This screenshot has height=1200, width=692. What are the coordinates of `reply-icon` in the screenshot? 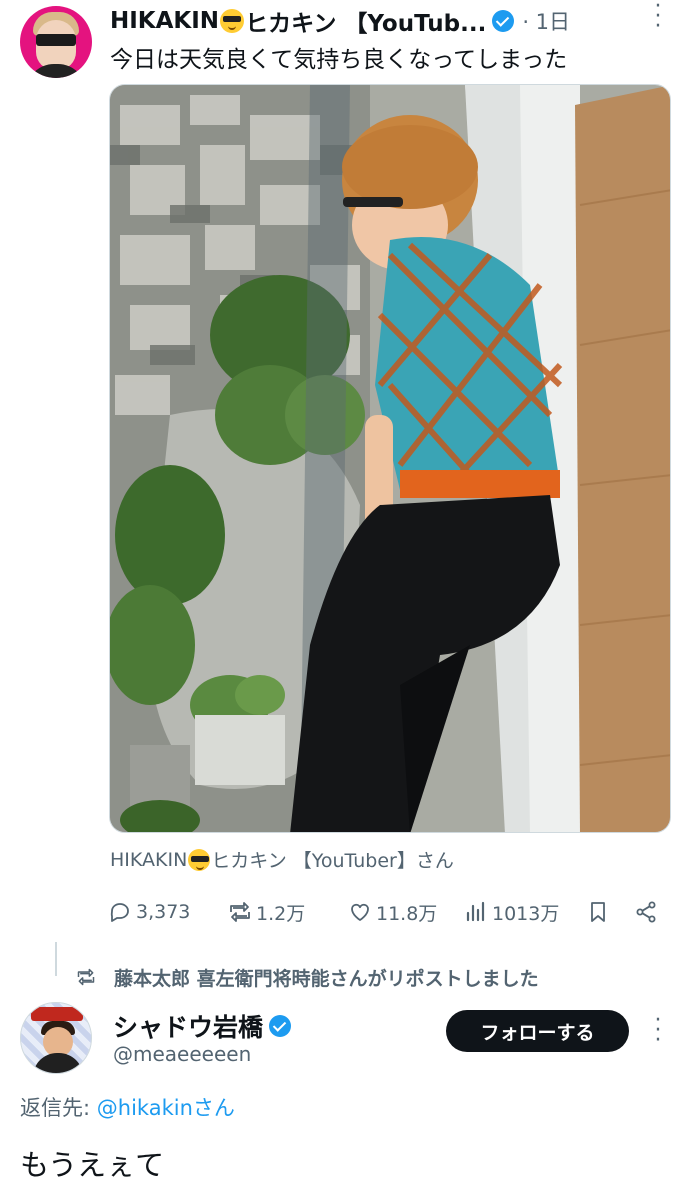 It's located at (119, 912).